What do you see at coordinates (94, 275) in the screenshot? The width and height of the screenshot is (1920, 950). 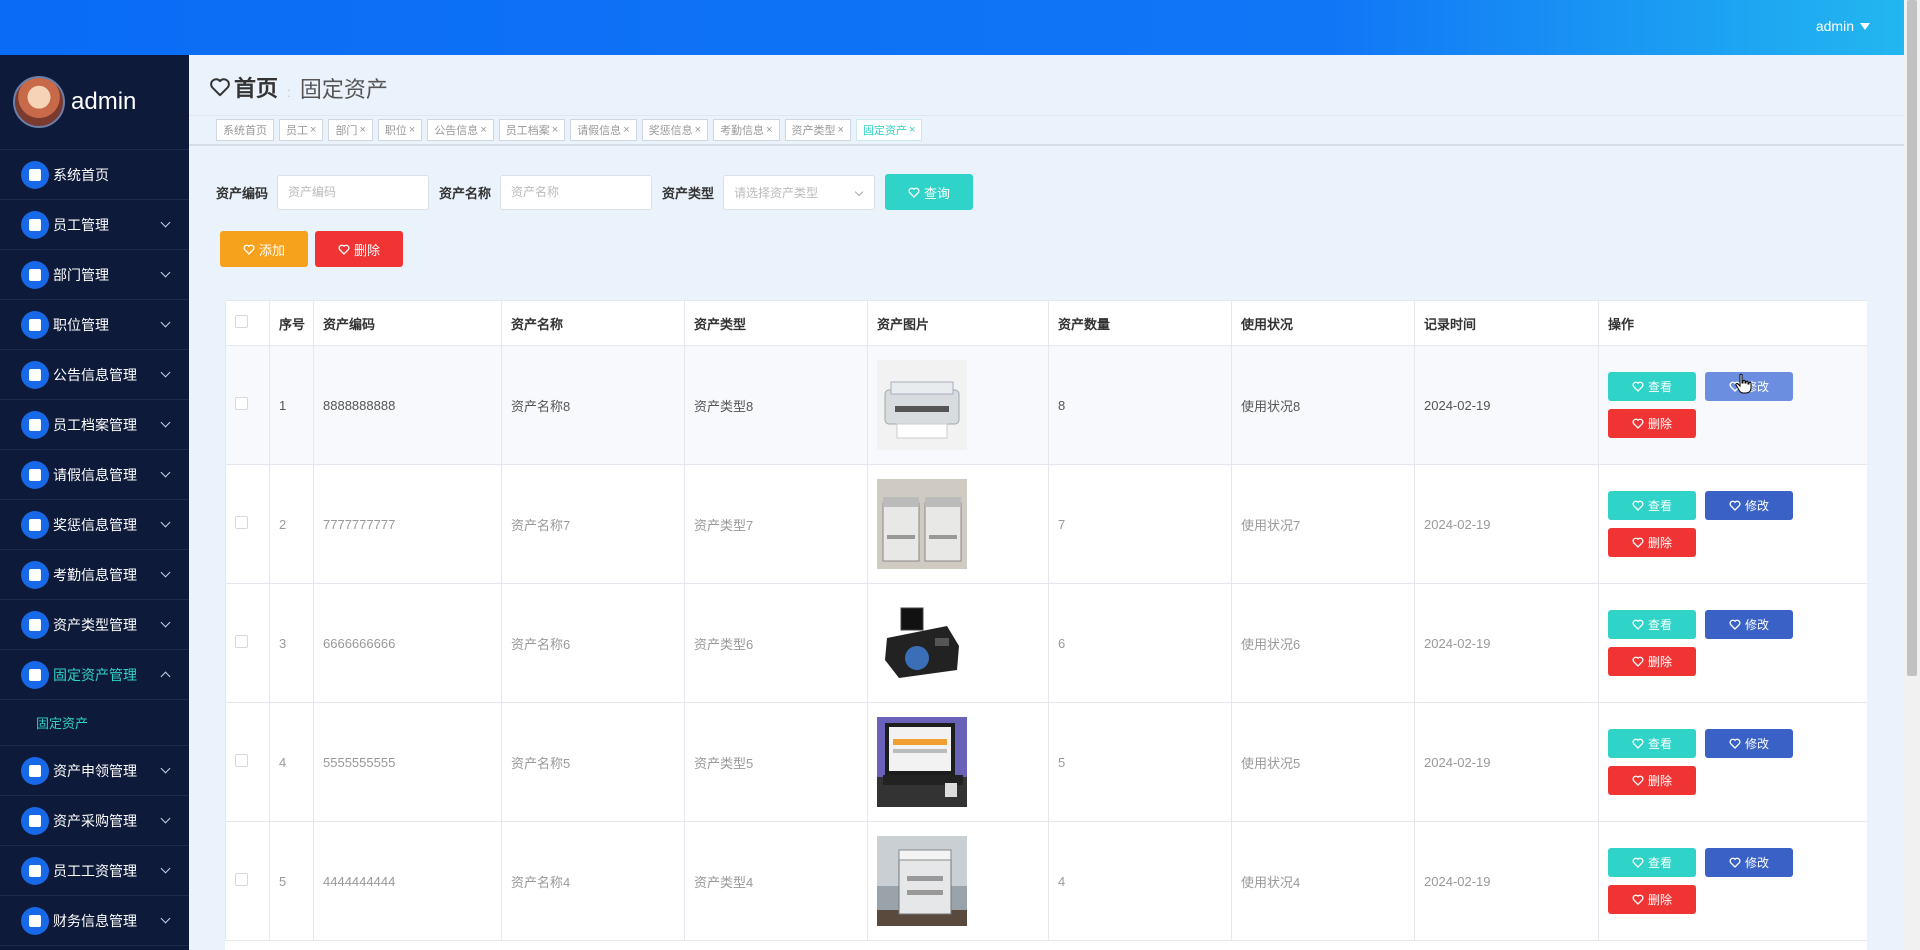 I see `sidebar-item: 部门管理` at bounding box center [94, 275].